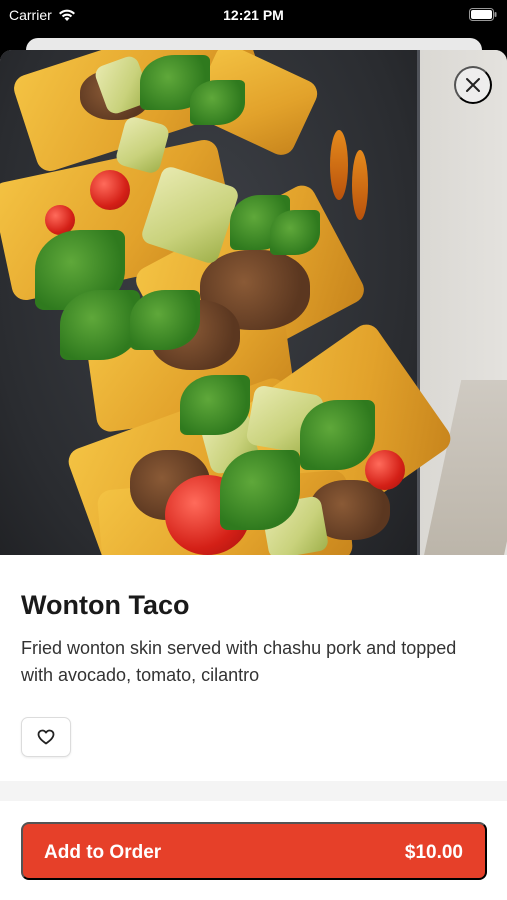 This screenshot has height=900, width=507. I want to click on close-icon, so click(473, 85).